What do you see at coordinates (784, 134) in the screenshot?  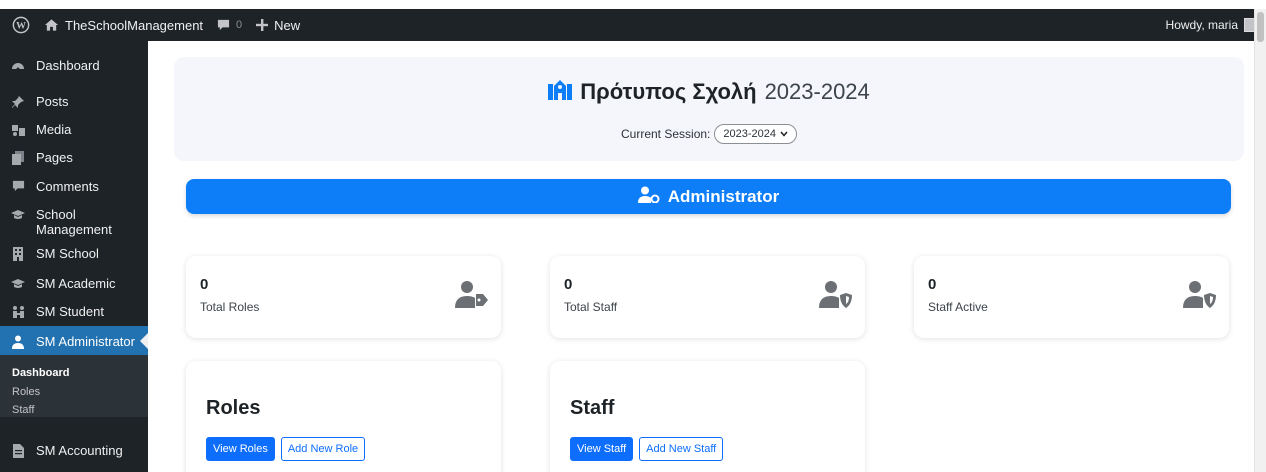 I see `chevron-down-icon` at bounding box center [784, 134].